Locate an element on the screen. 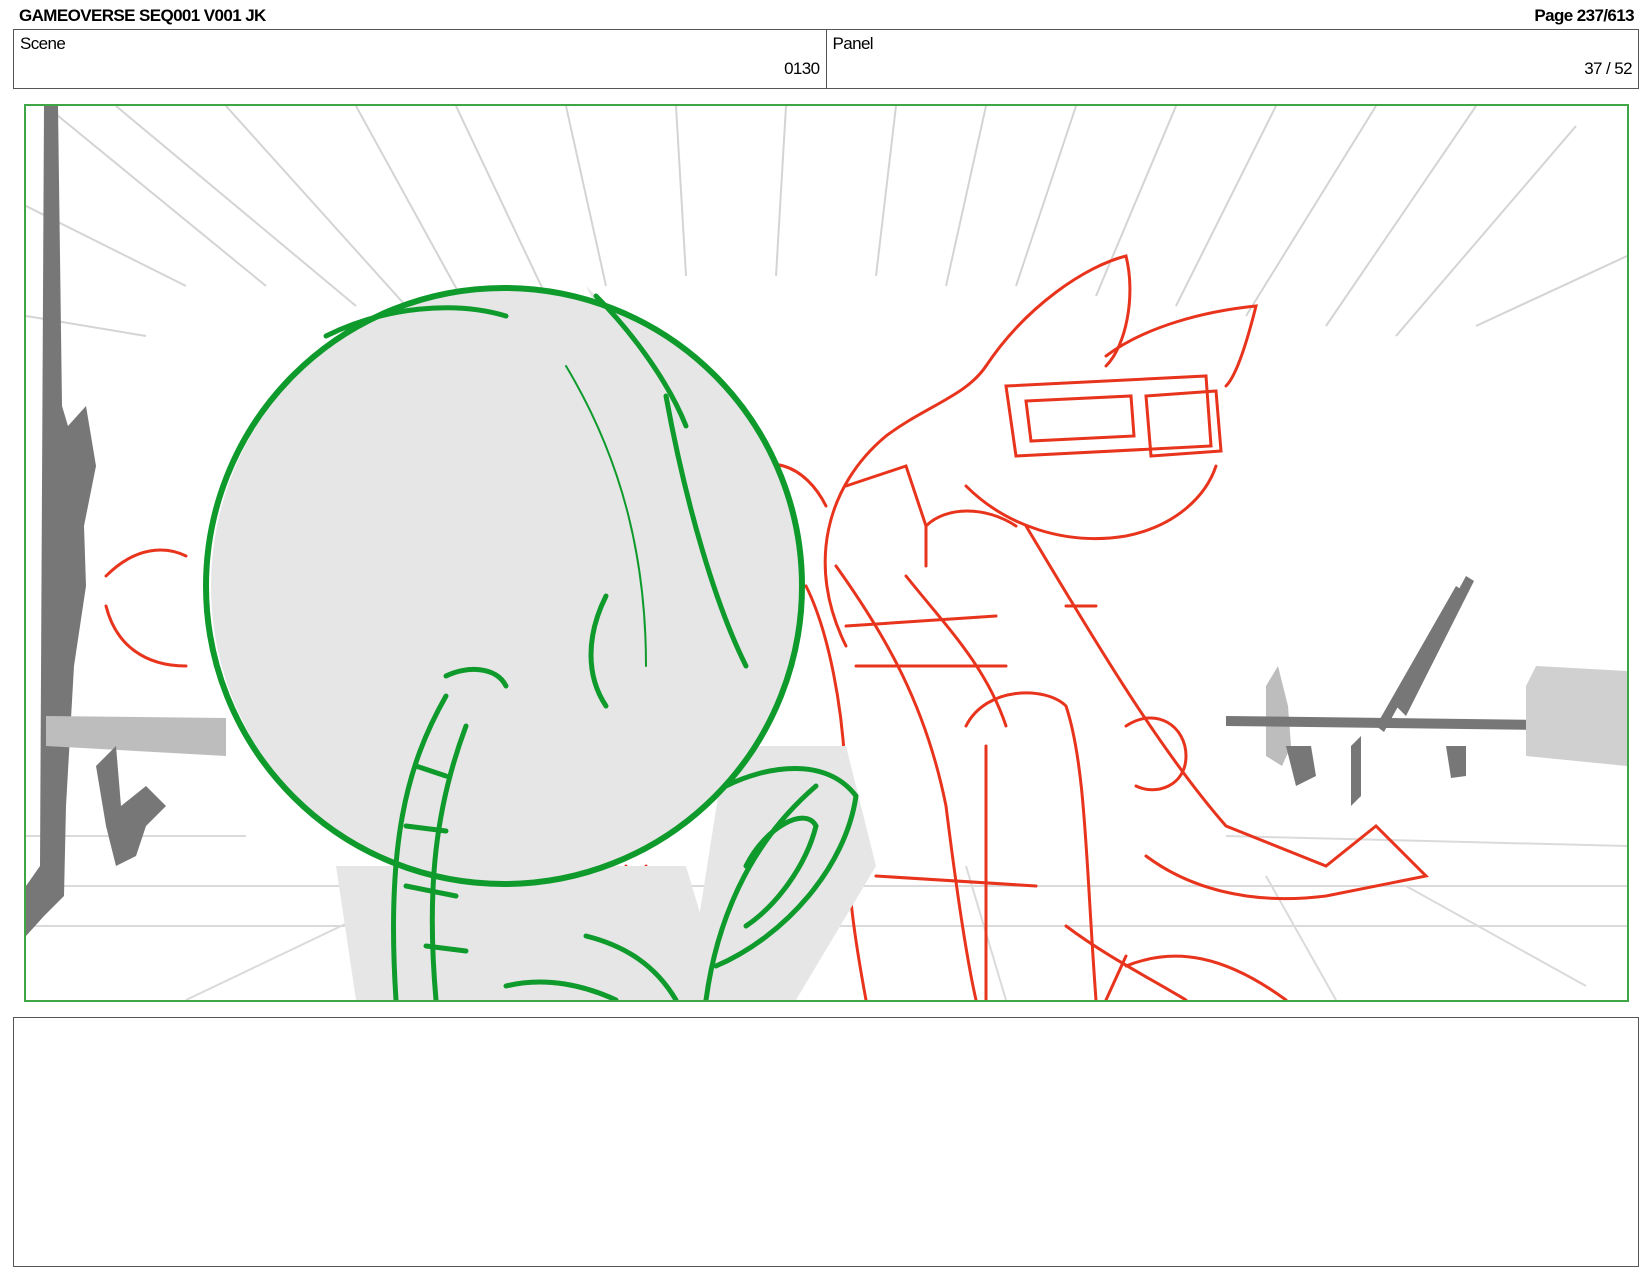 Image resolution: width=1650 pixels, height=1275 pixels. document-title: GAMEOVERSE SEQ001 V001 JK is located at coordinates (142, 15).